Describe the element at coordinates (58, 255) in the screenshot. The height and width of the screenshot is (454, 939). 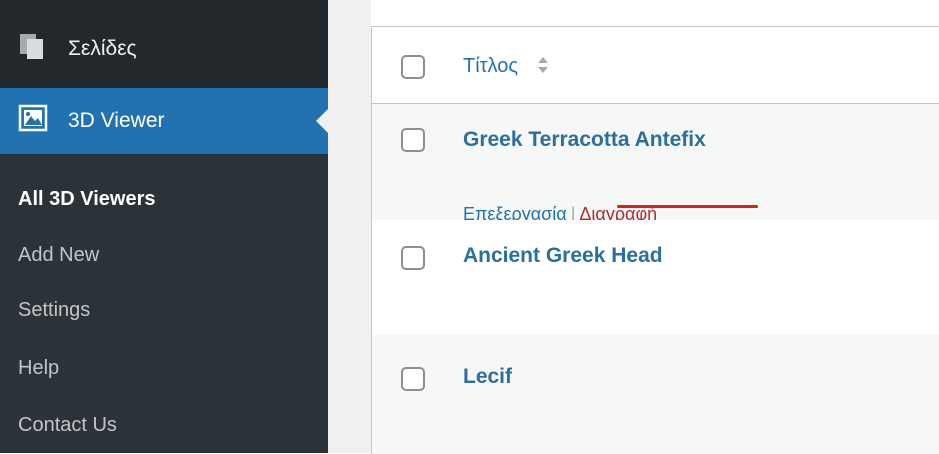
I see `submenu-item-add-new: Add New` at that location.